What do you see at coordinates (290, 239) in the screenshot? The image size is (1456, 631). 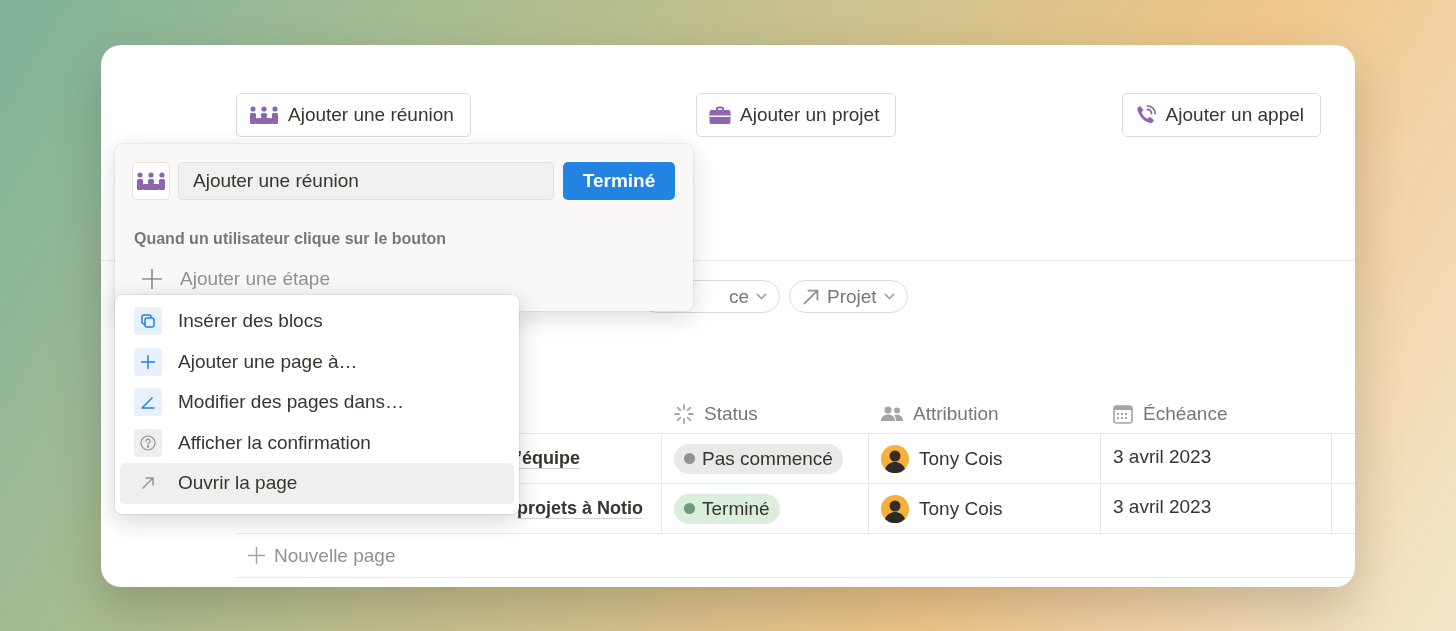 I see `trigger-label: Quand un utilisateur clique sur le bouton` at bounding box center [290, 239].